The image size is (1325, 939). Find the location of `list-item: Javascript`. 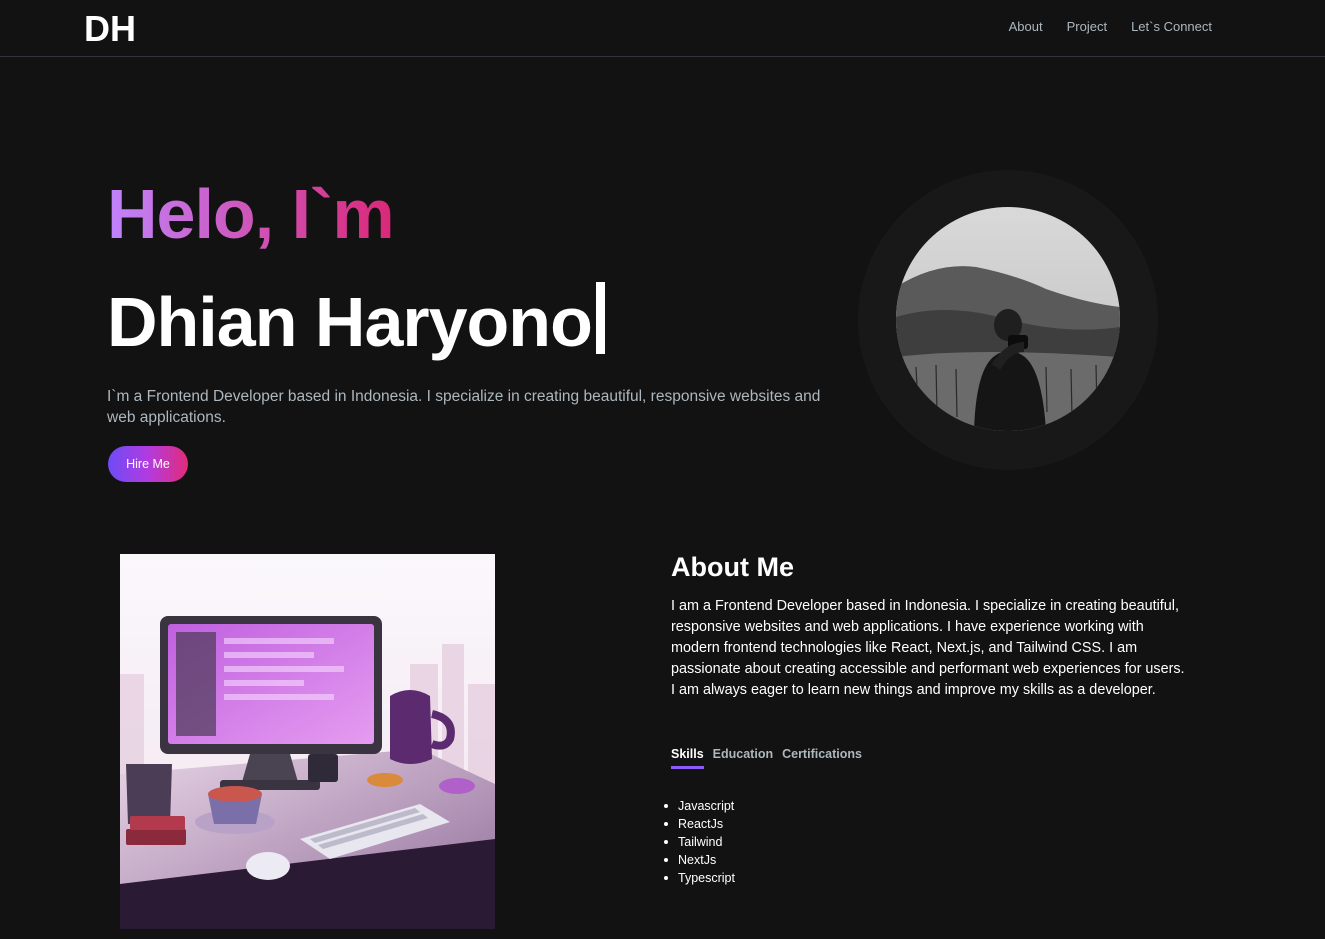

list-item: Javascript is located at coordinates (699, 806).